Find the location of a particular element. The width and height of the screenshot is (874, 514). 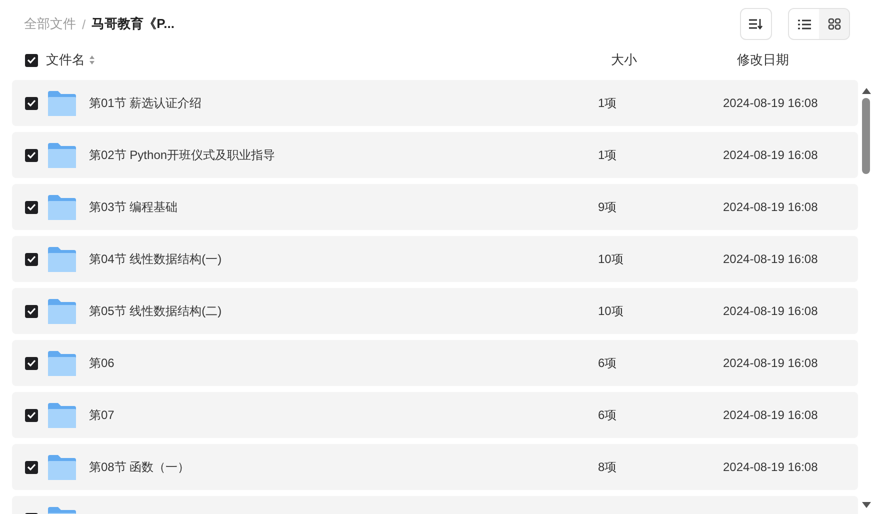

folder-name: 第05节 线性数据结构(二) is located at coordinates (156, 311).